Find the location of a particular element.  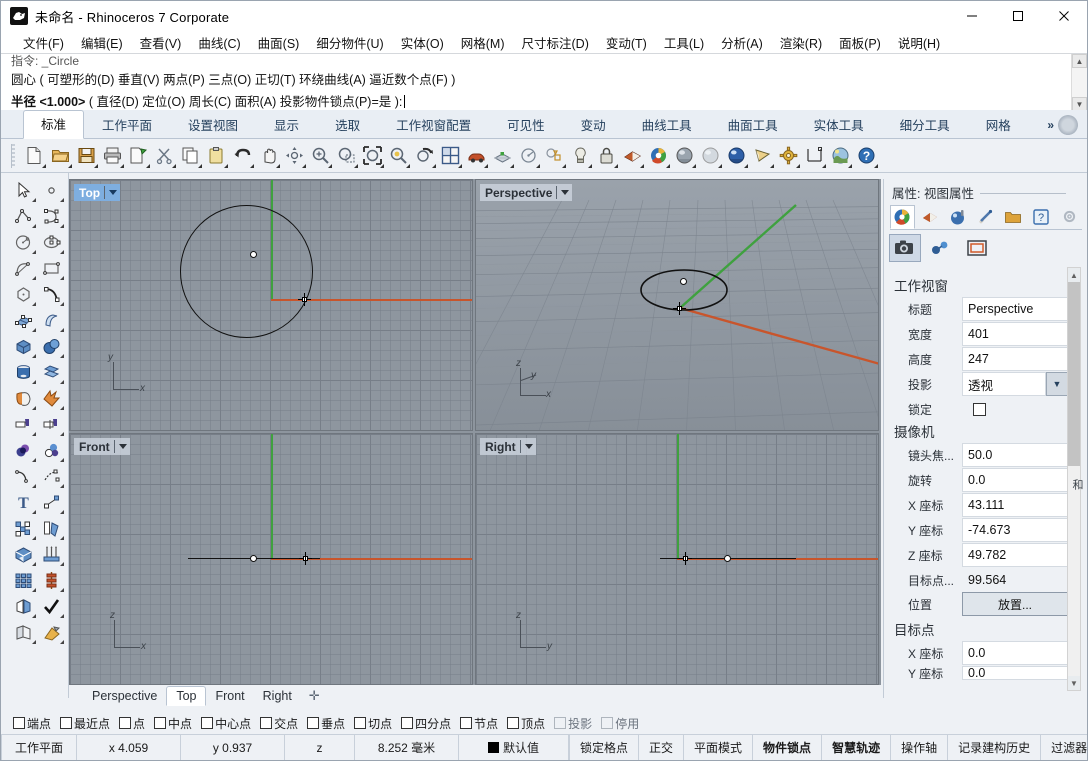

prop-value-width: 401 is located at coordinates (1015, 334).